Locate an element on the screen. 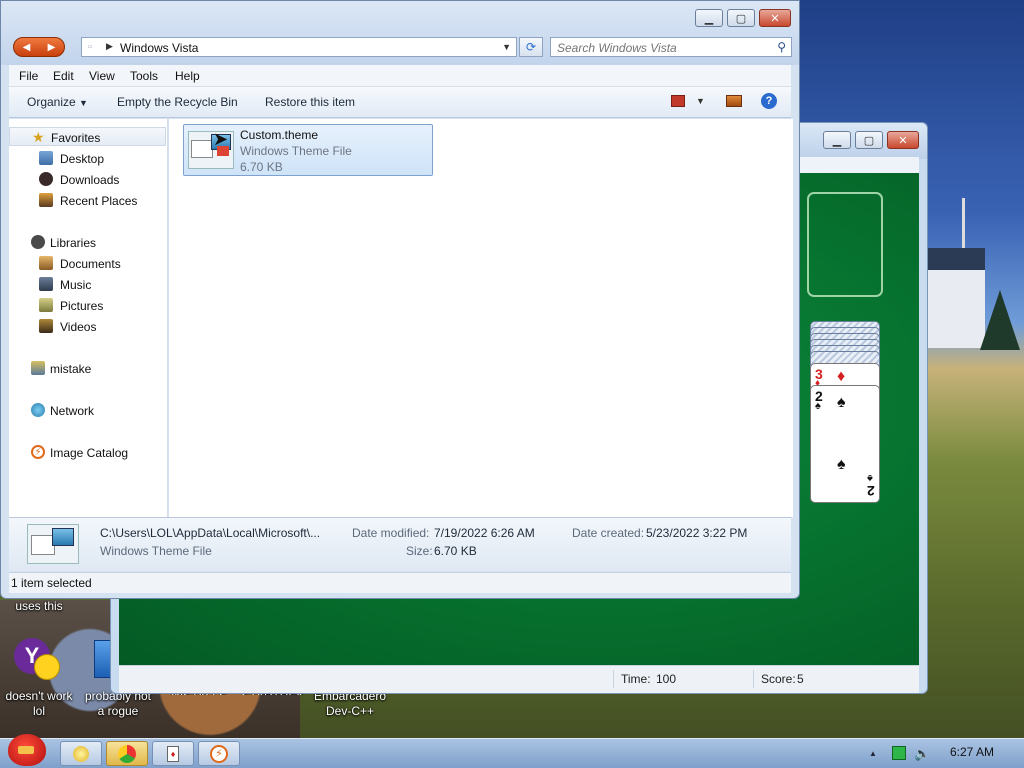 This screenshot has width=1024, height=768. theme-file-icon is located at coordinates (53, 544).